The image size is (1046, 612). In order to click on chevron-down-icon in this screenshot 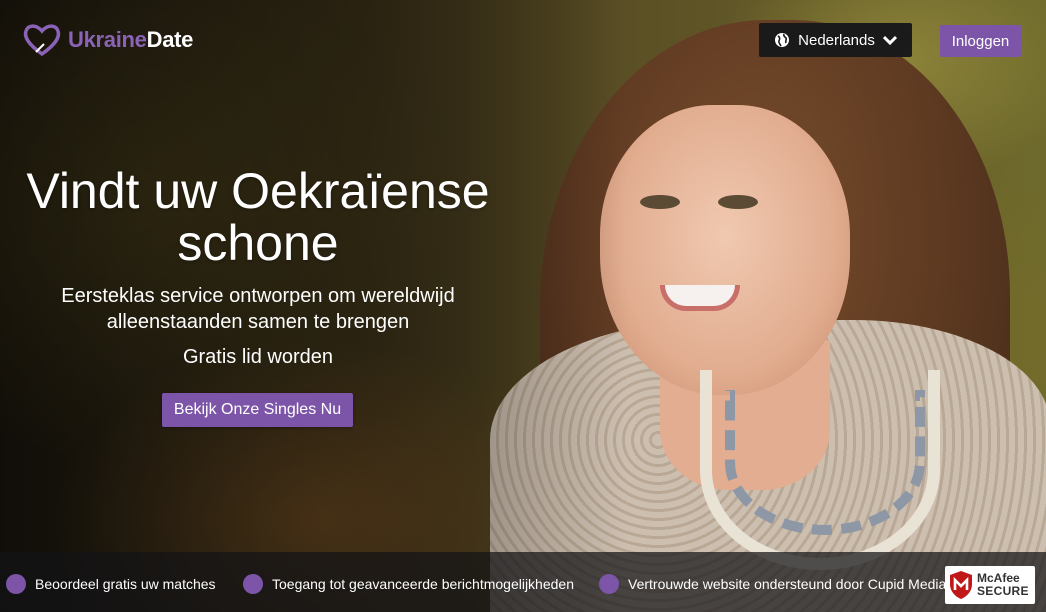, I will do `click(889, 40)`.